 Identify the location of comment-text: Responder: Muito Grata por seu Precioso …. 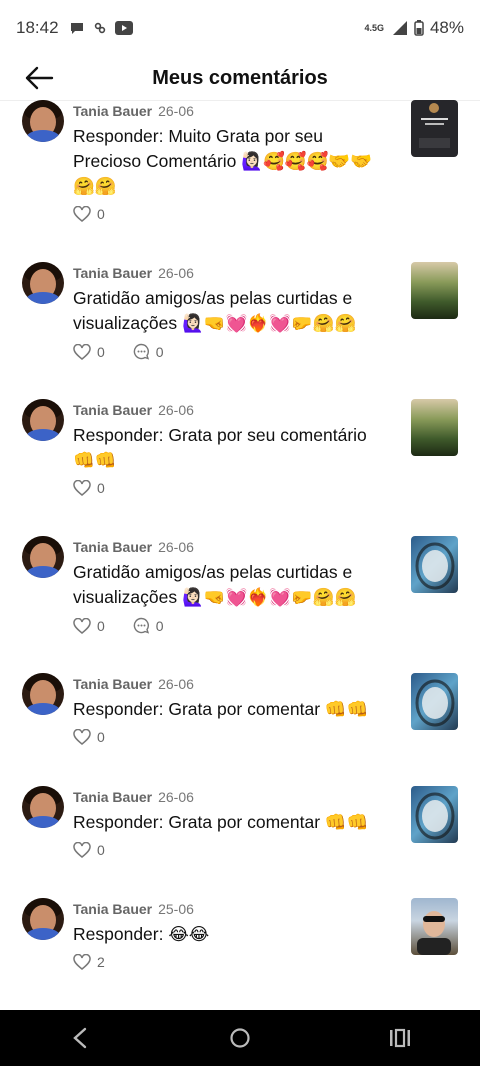
(228, 161).